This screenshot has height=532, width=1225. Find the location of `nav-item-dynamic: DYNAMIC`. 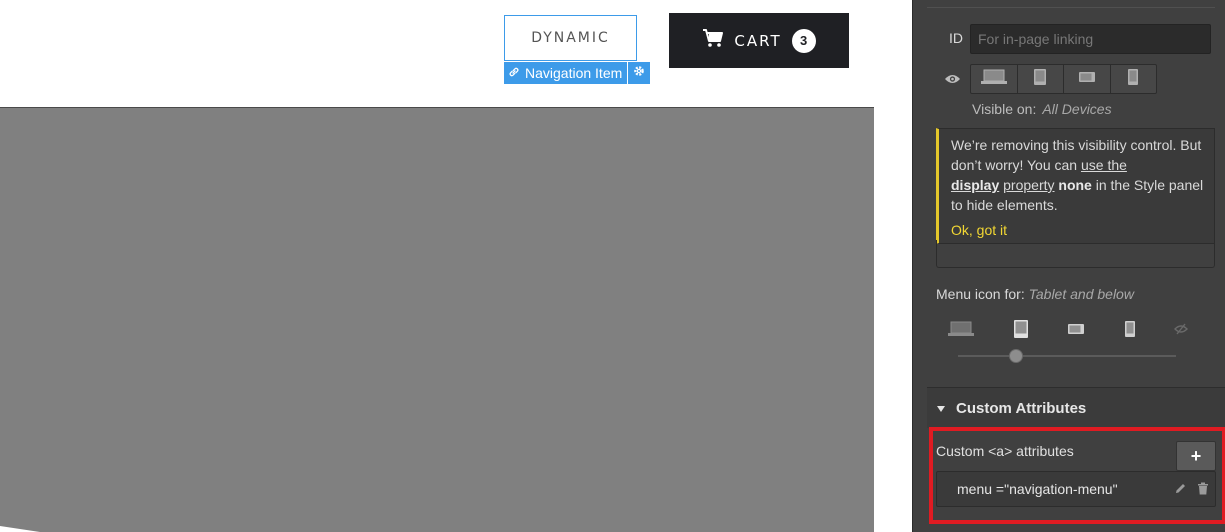

nav-item-dynamic: DYNAMIC is located at coordinates (570, 38).